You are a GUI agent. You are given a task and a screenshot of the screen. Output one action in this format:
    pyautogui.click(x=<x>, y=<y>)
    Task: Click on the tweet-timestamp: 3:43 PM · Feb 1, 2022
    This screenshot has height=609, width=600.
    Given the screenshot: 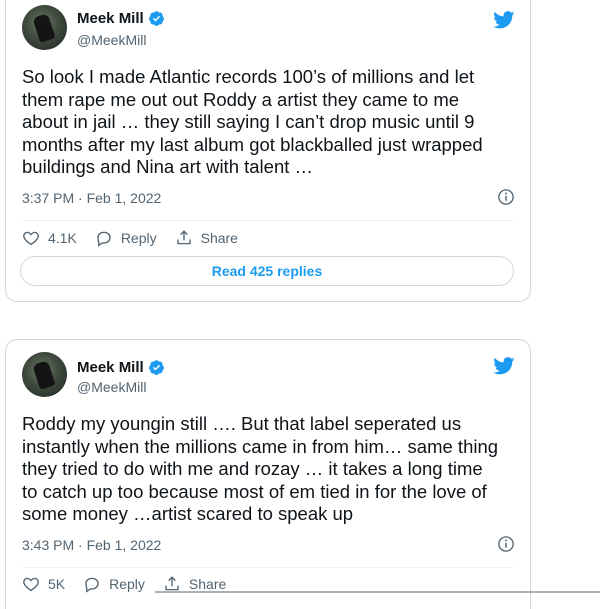 What is the action you would take?
    pyautogui.click(x=91, y=545)
    